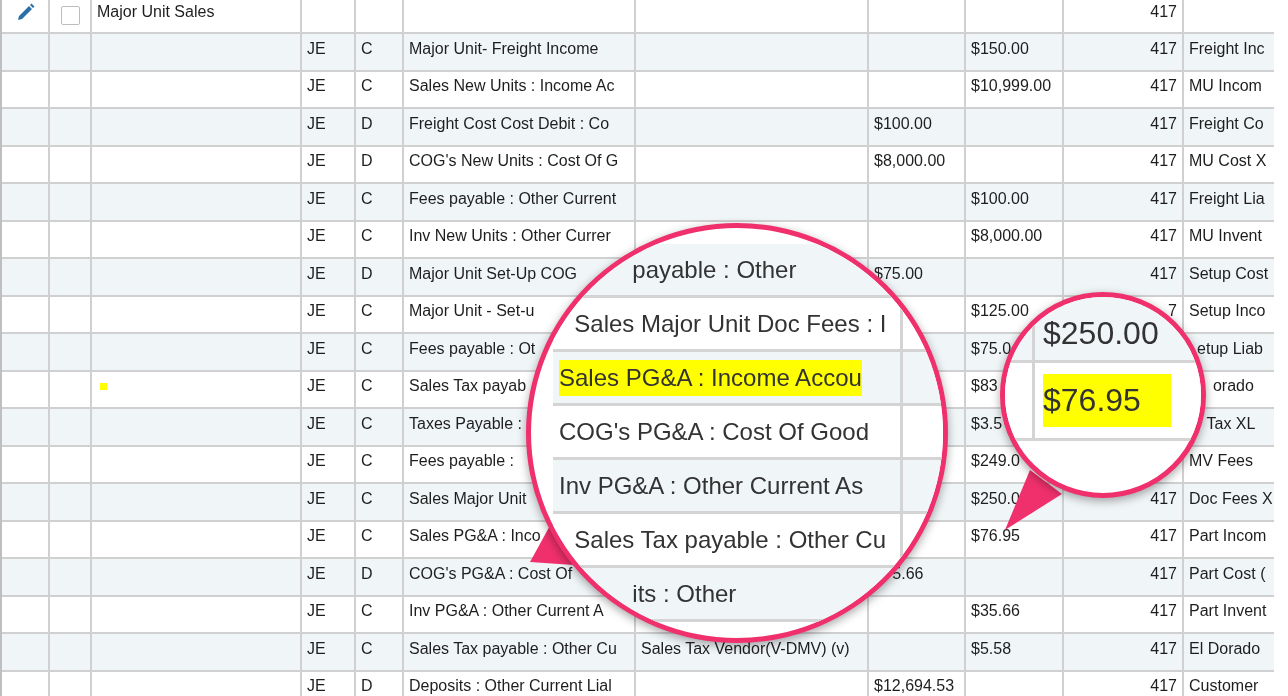  I want to click on group-title: Major Unit Sales, so click(156, 12).